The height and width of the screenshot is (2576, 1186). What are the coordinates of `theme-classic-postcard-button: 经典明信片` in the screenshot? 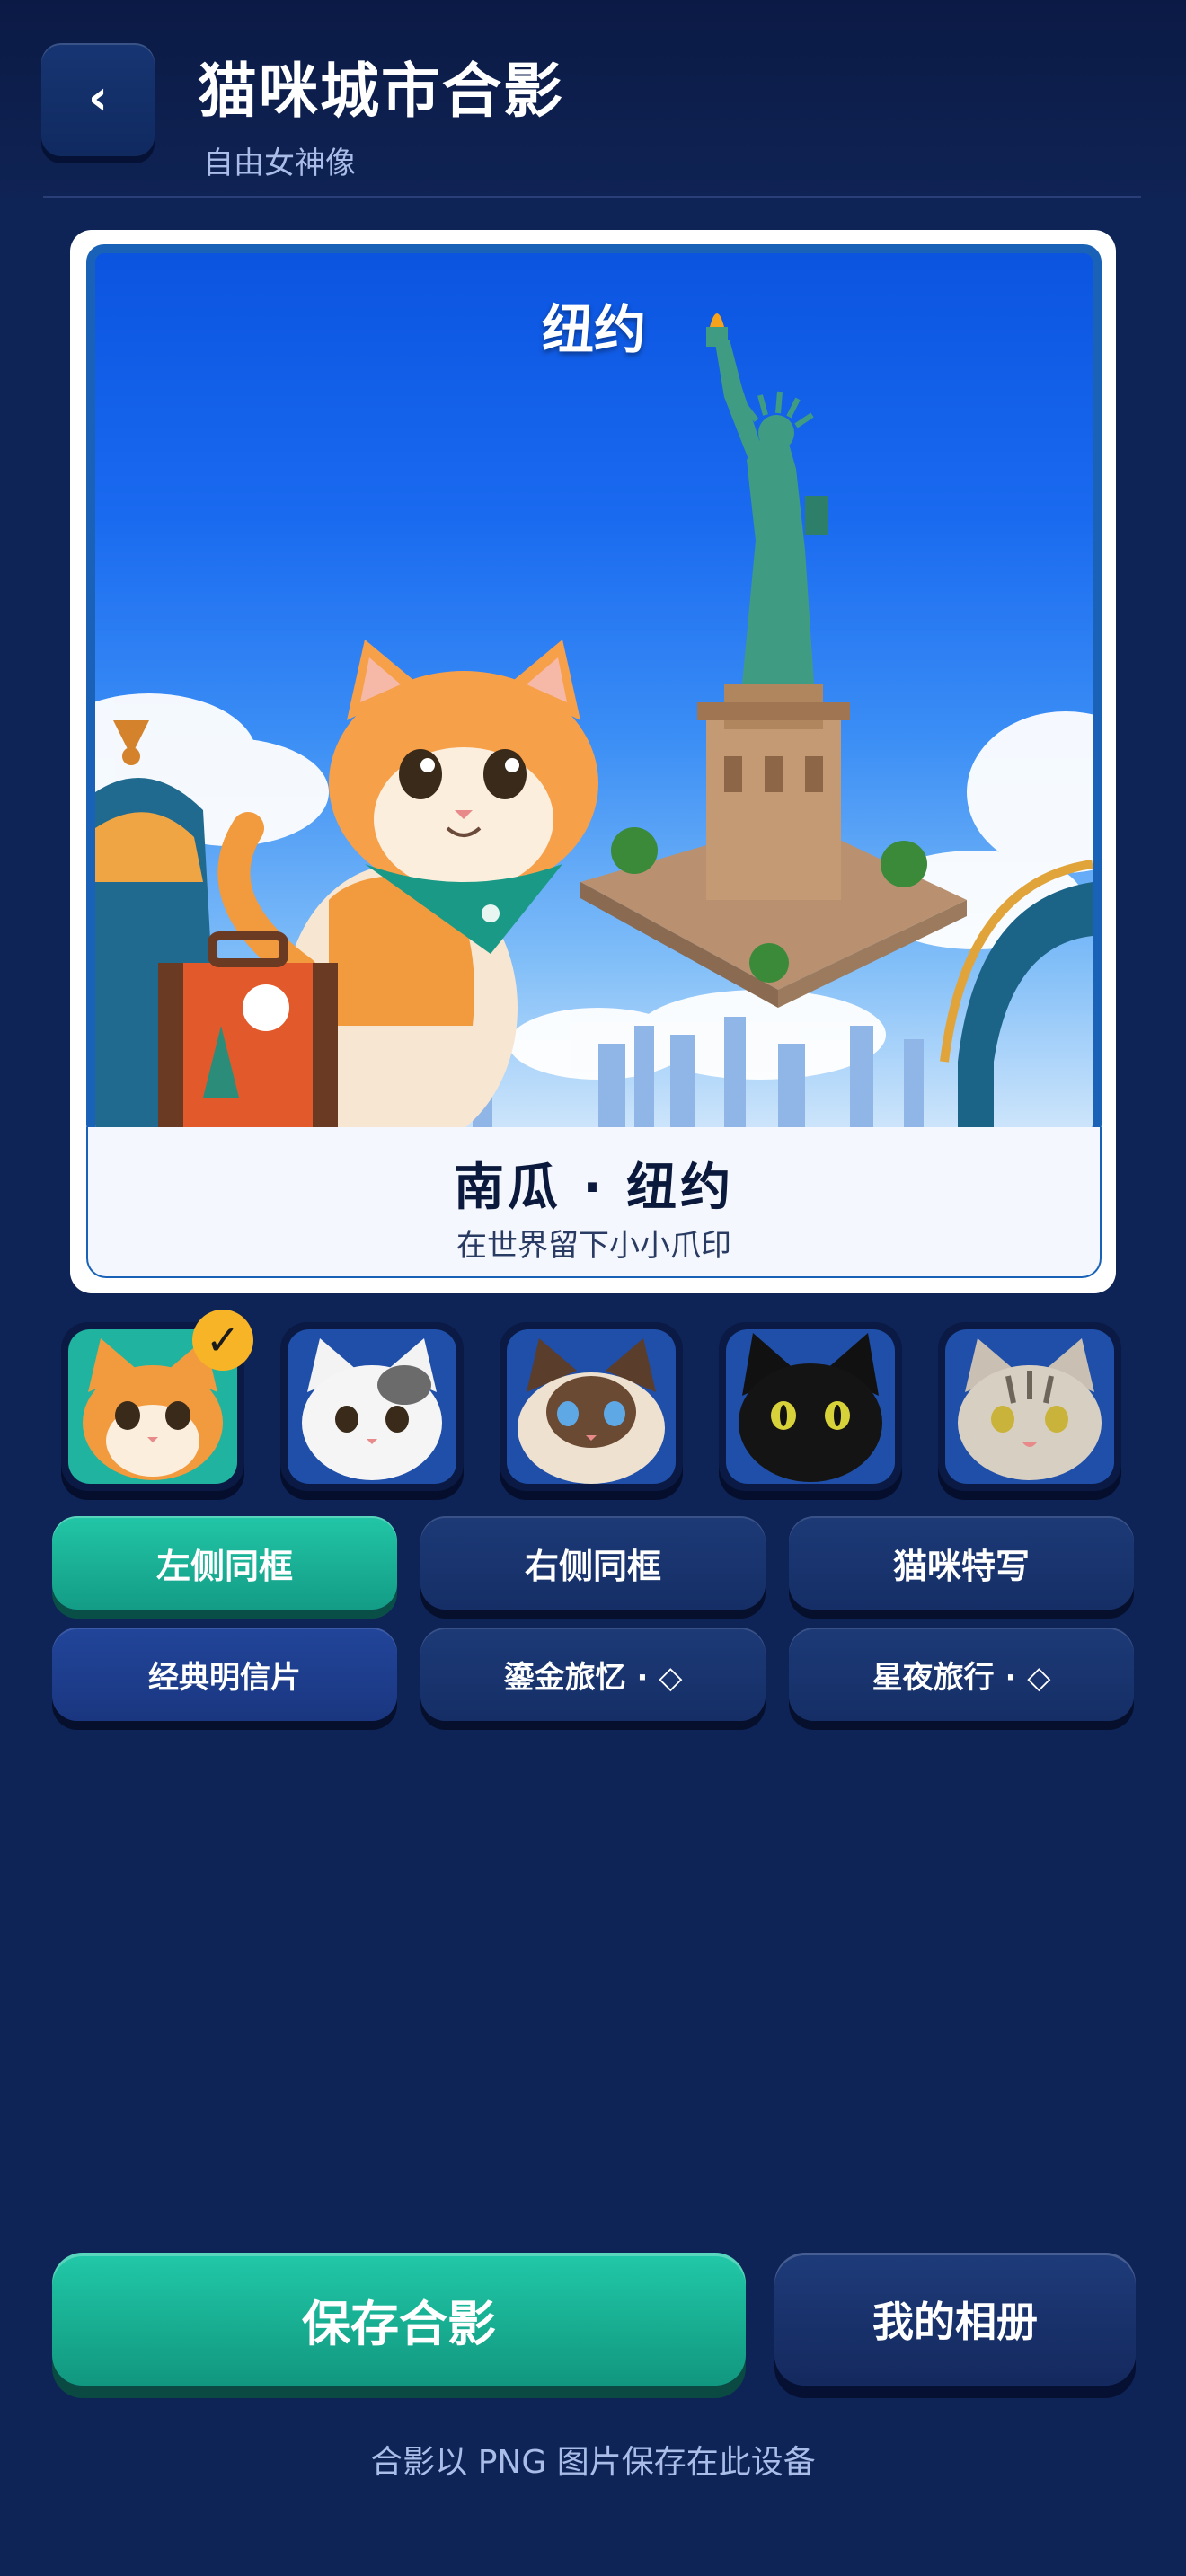 It's located at (224, 1674).